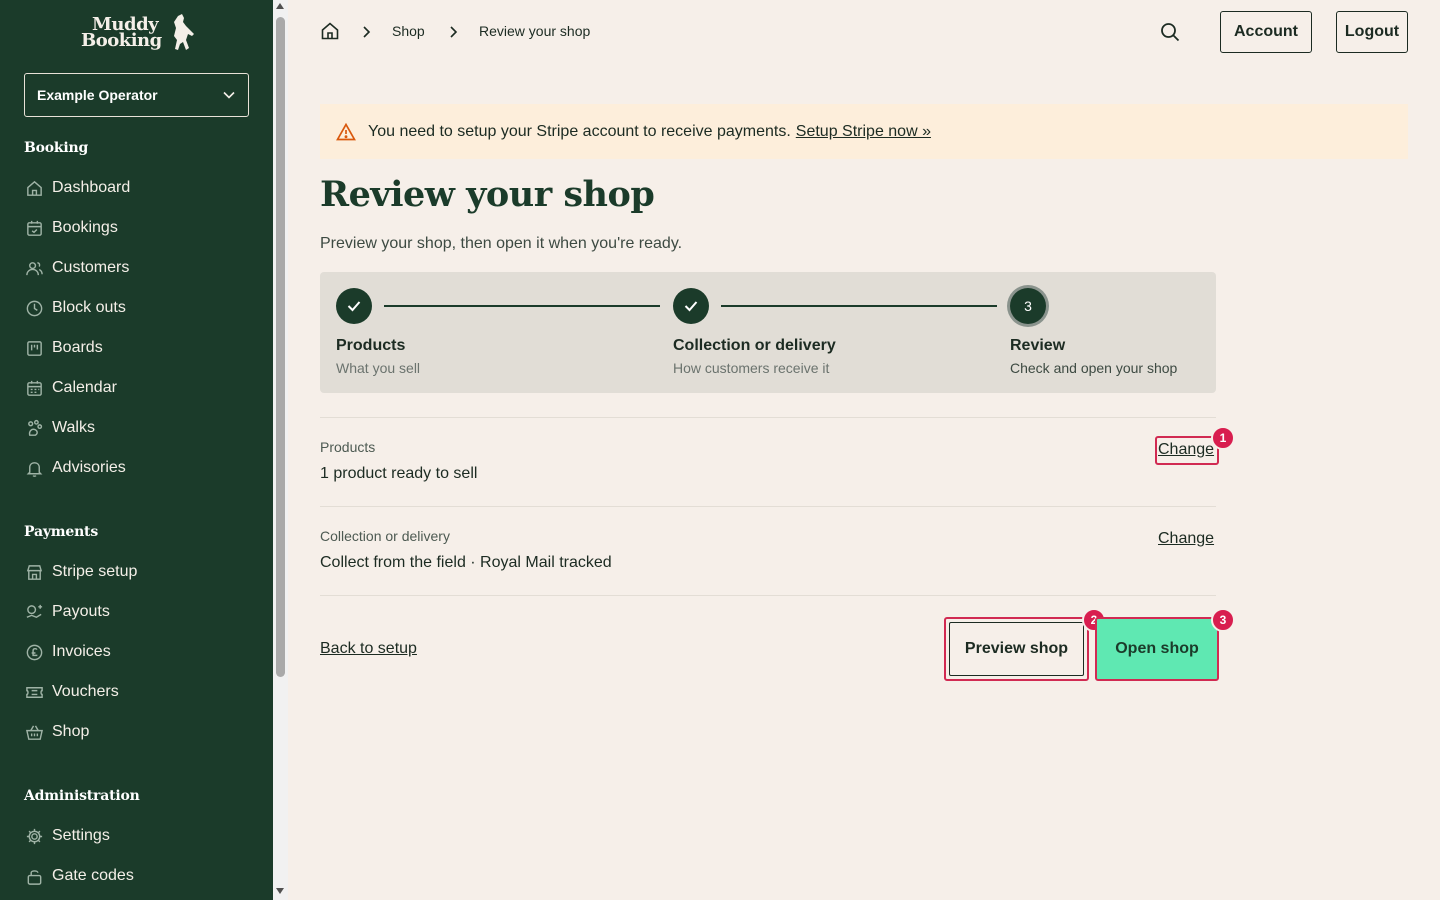 This screenshot has width=1440, height=900. What do you see at coordinates (408, 31) in the screenshot?
I see `breadcrumb-shop: Shop` at bounding box center [408, 31].